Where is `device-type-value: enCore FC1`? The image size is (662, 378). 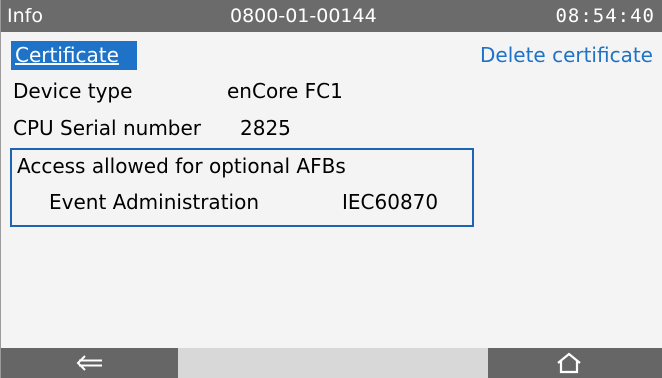
device-type-value: enCore FC1 is located at coordinates (285, 91).